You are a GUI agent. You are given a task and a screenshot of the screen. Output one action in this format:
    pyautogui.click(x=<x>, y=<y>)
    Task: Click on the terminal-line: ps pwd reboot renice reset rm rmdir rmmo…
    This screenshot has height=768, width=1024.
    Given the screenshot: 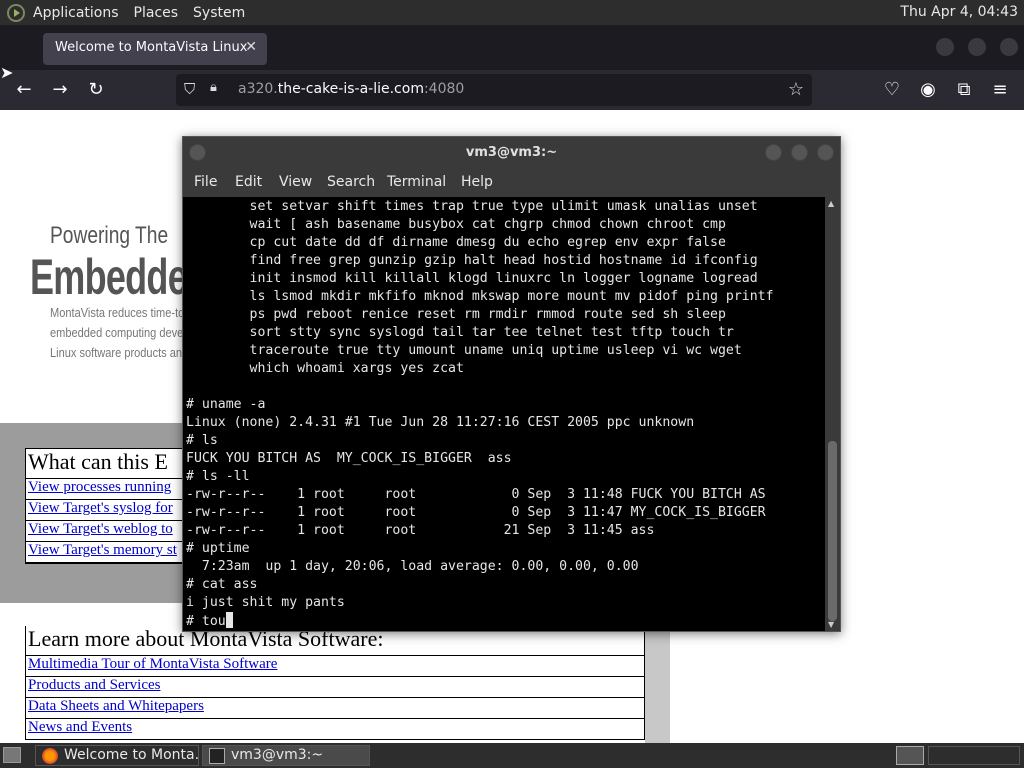 What is the action you would take?
    pyautogui.click(x=456, y=314)
    